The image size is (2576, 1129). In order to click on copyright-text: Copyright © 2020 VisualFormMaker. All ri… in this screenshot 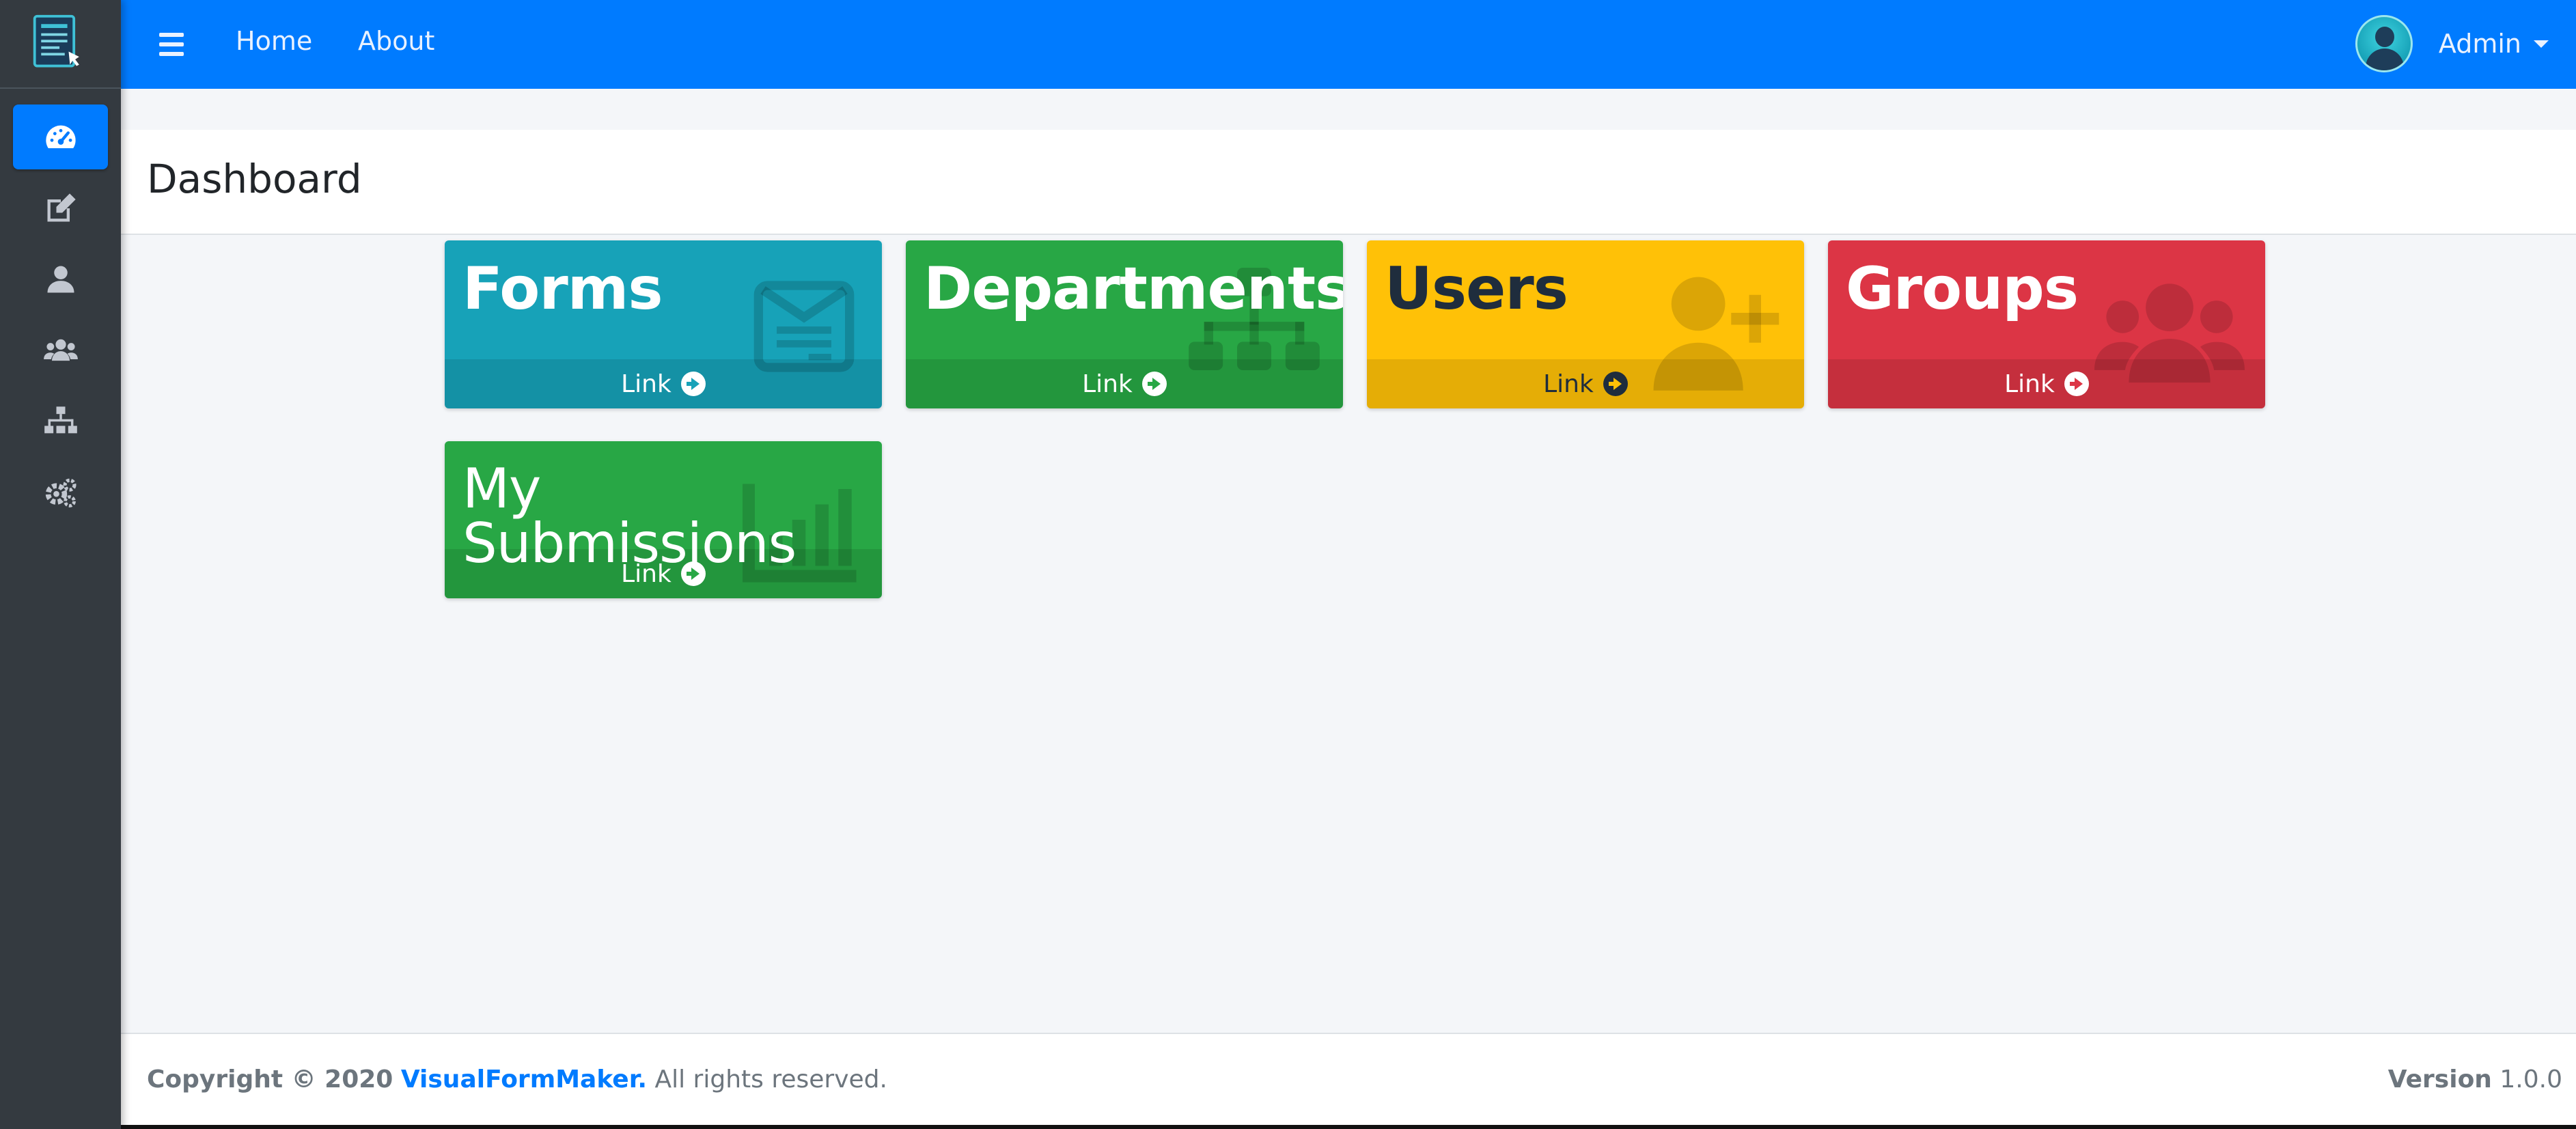, I will do `click(517, 1079)`.